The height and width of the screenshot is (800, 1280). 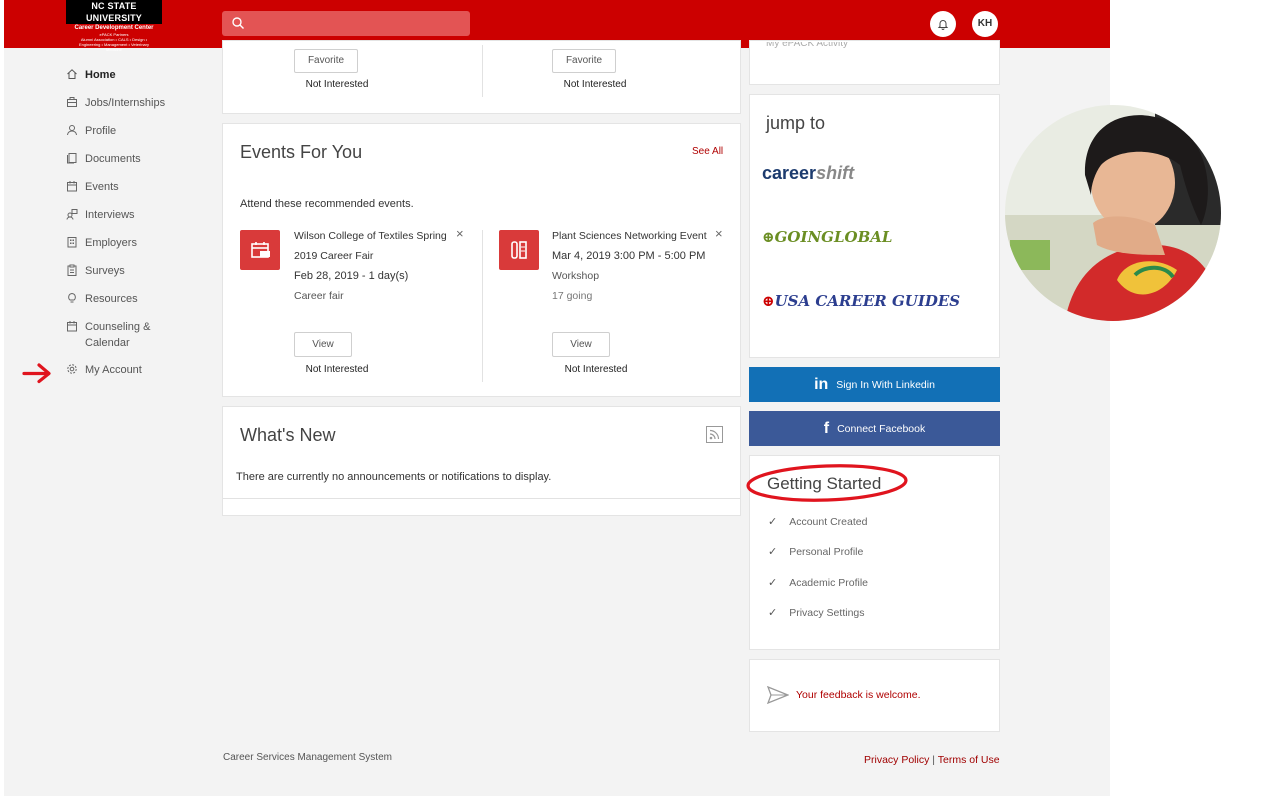 What do you see at coordinates (72, 102) in the screenshot?
I see `briefcase-icon` at bounding box center [72, 102].